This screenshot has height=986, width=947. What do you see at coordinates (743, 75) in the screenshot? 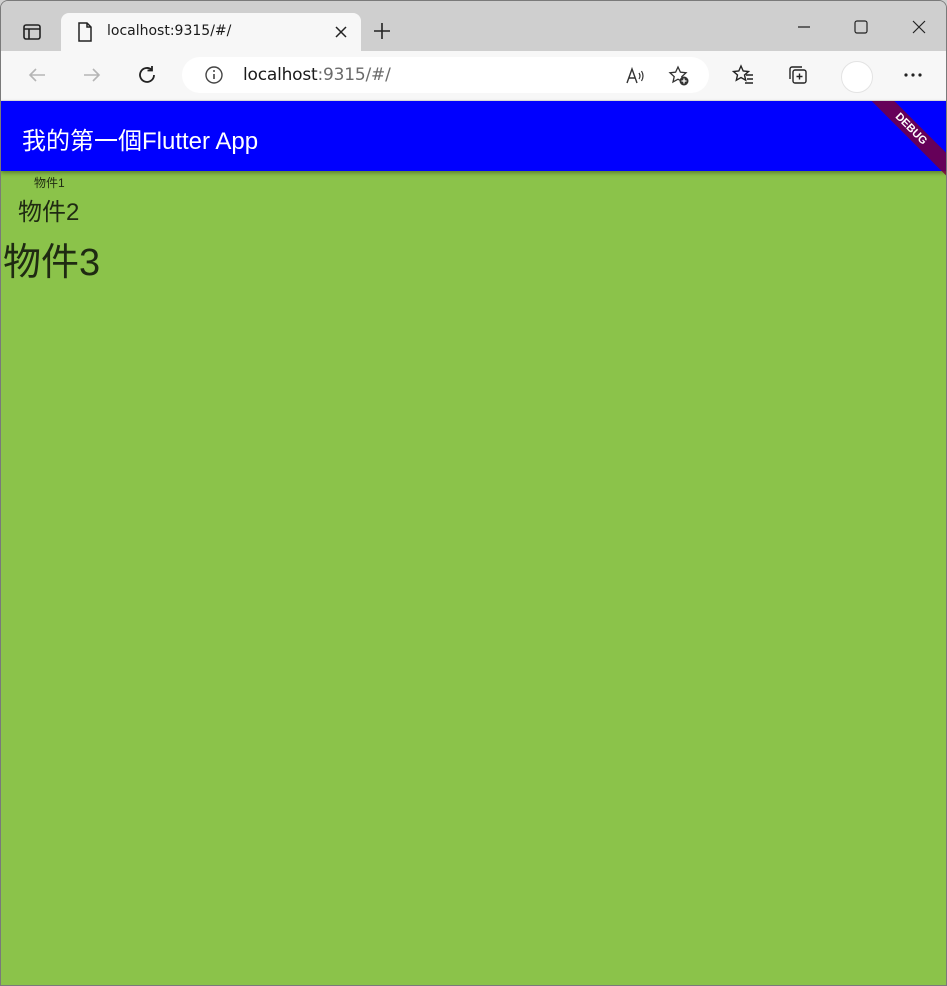
I see `favorites-icon` at bounding box center [743, 75].